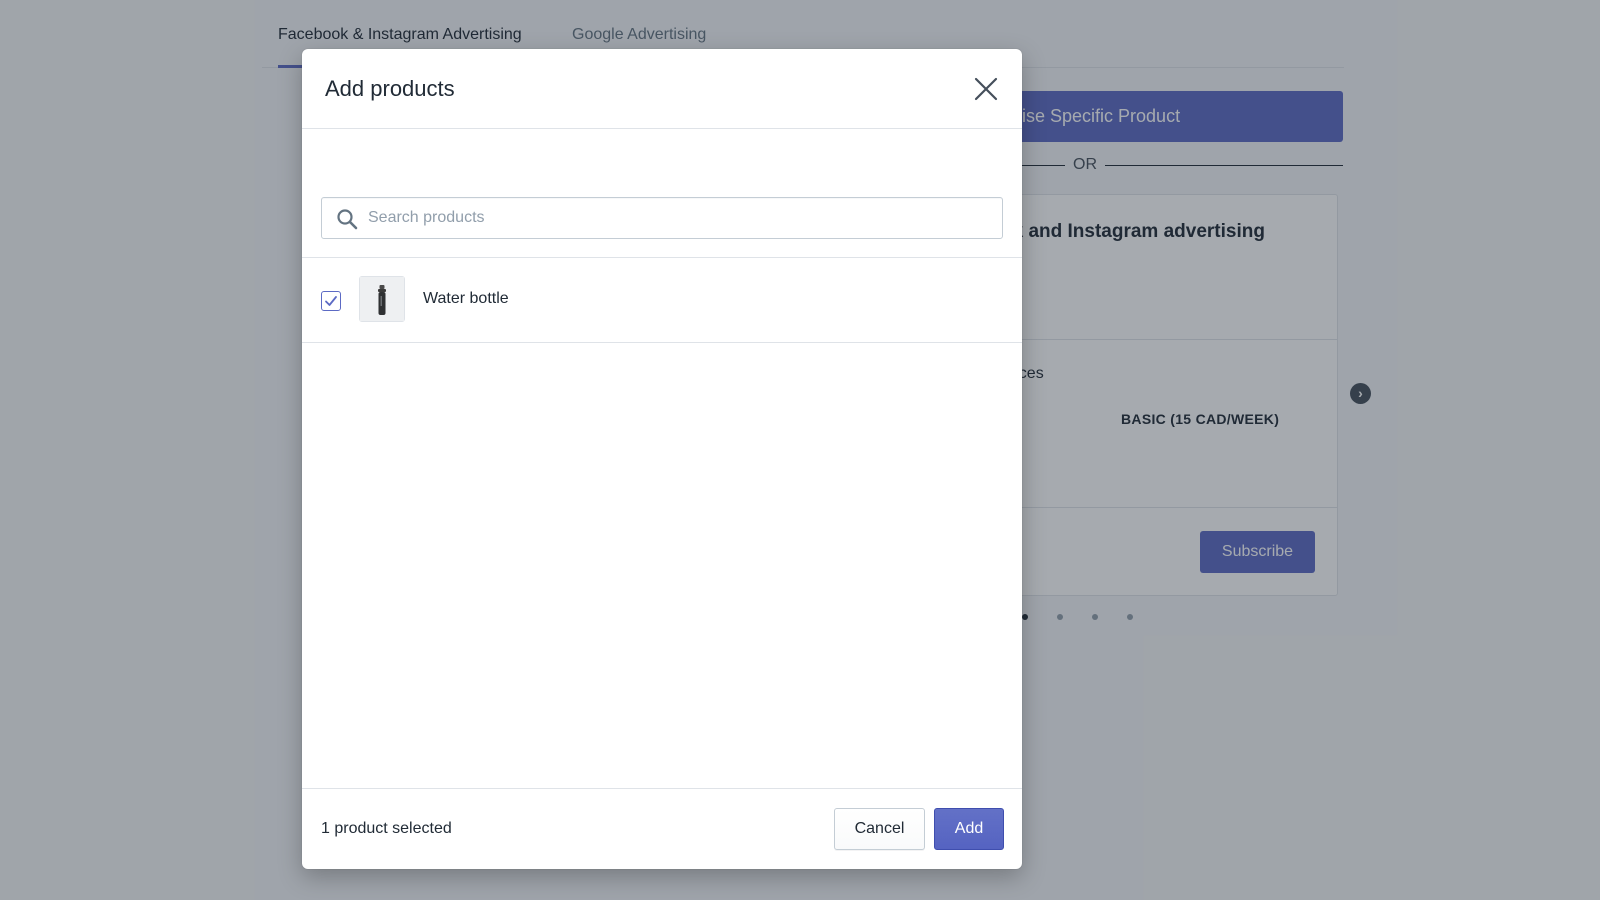 Image resolution: width=1600 pixels, height=900 pixels. I want to click on modal-title: Add products, so click(390, 88).